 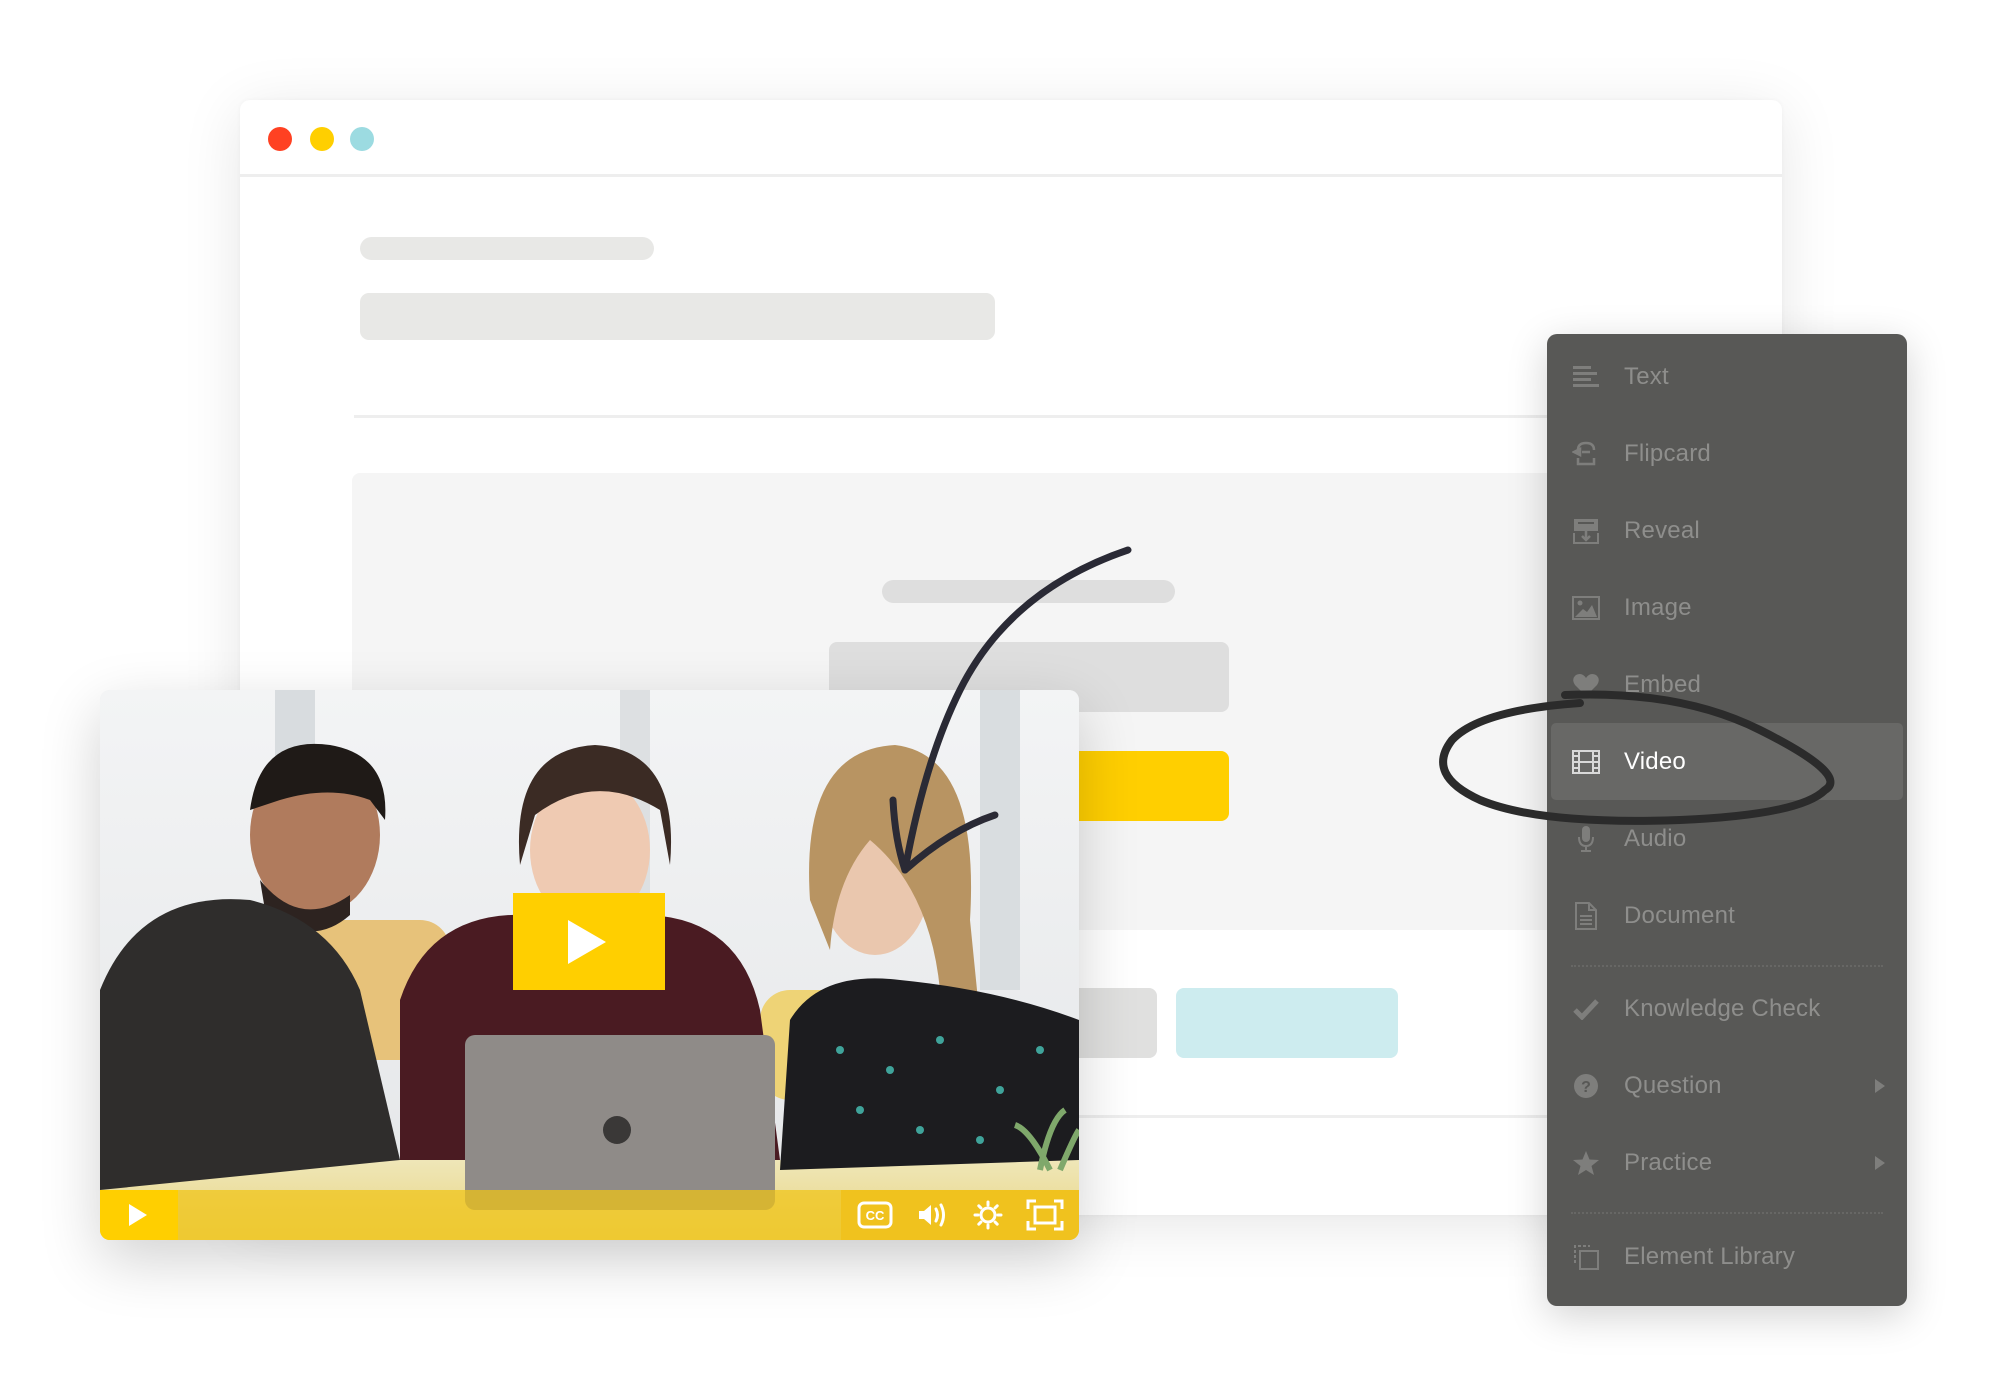 I want to click on window-titlebar, so click(x=1011, y=138).